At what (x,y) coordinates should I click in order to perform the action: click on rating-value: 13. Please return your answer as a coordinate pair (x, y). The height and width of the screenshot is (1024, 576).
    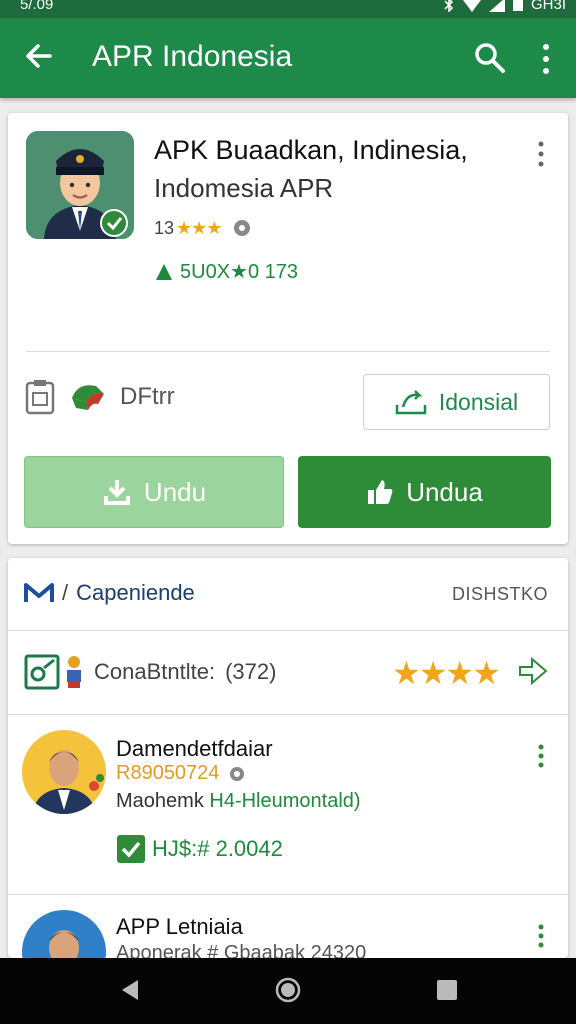
    Looking at the image, I should click on (164, 227).